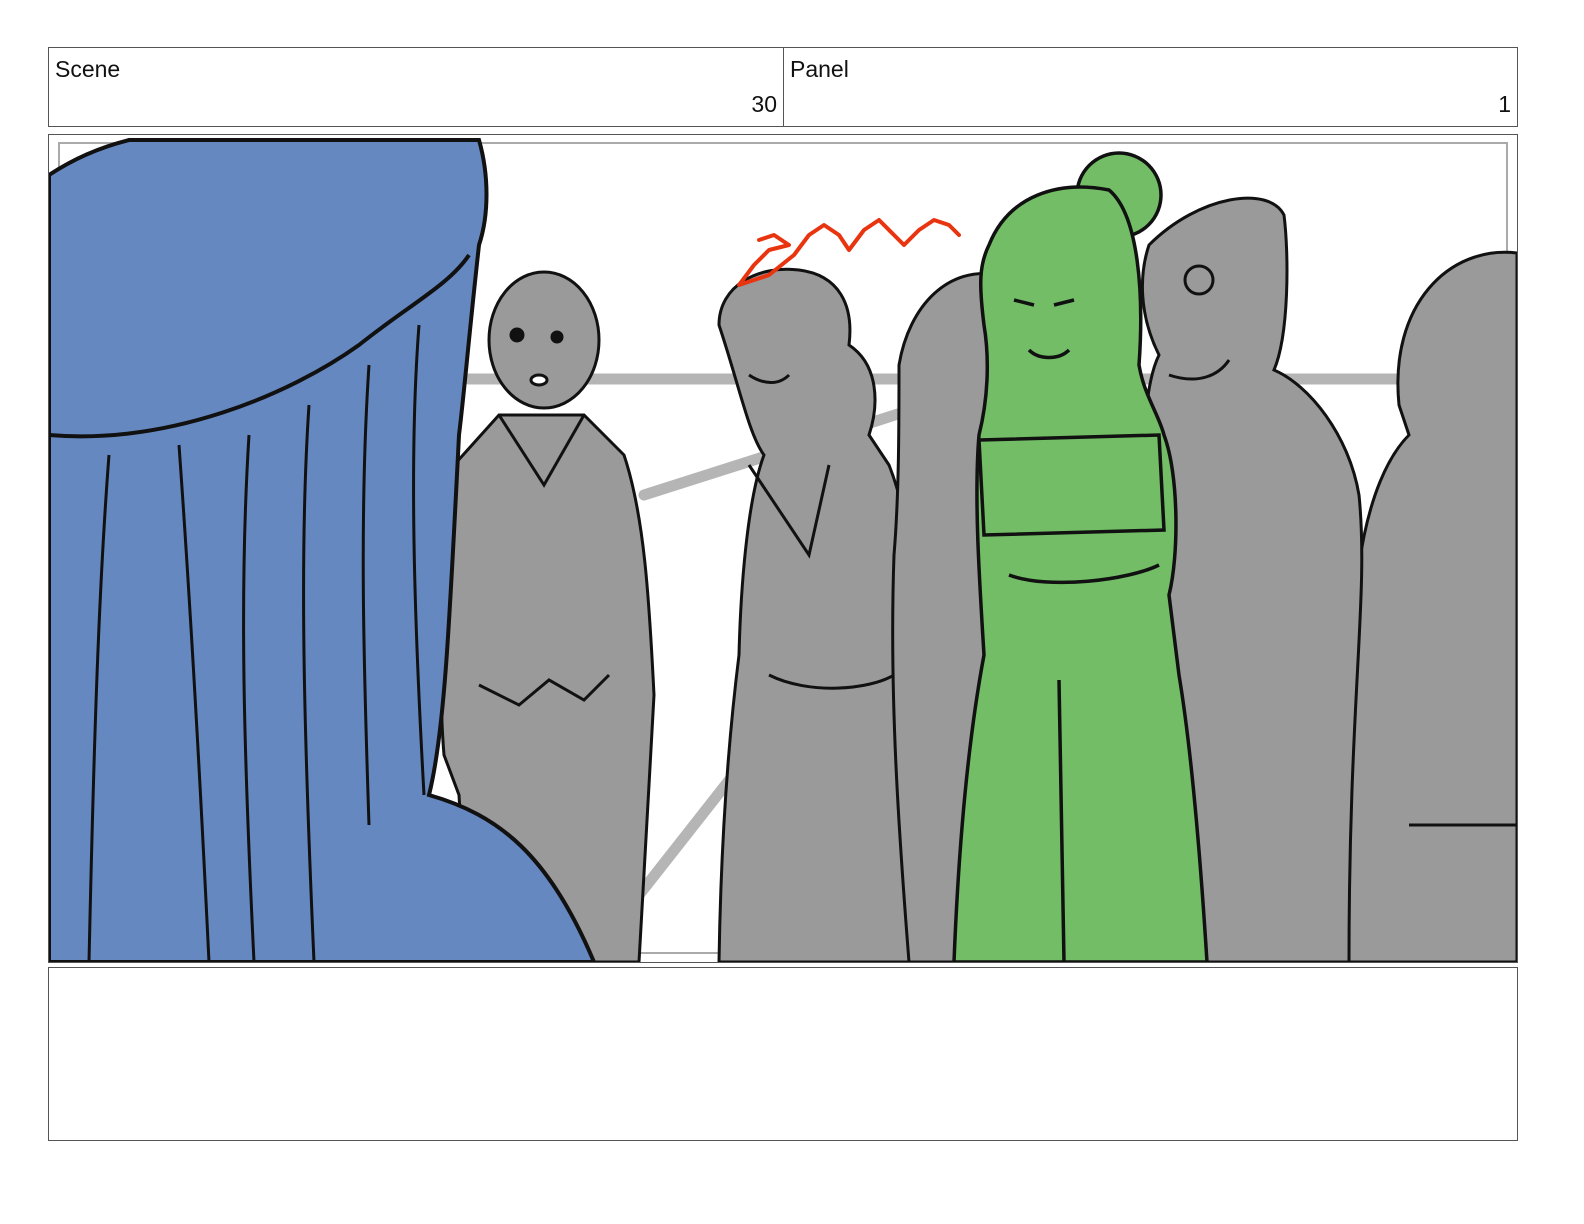 The height and width of the screenshot is (1224, 1584). What do you see at coordinates (1504, 104) in the screenshot?
I see `panel-number: 1` at bounding box center [1504, 104].